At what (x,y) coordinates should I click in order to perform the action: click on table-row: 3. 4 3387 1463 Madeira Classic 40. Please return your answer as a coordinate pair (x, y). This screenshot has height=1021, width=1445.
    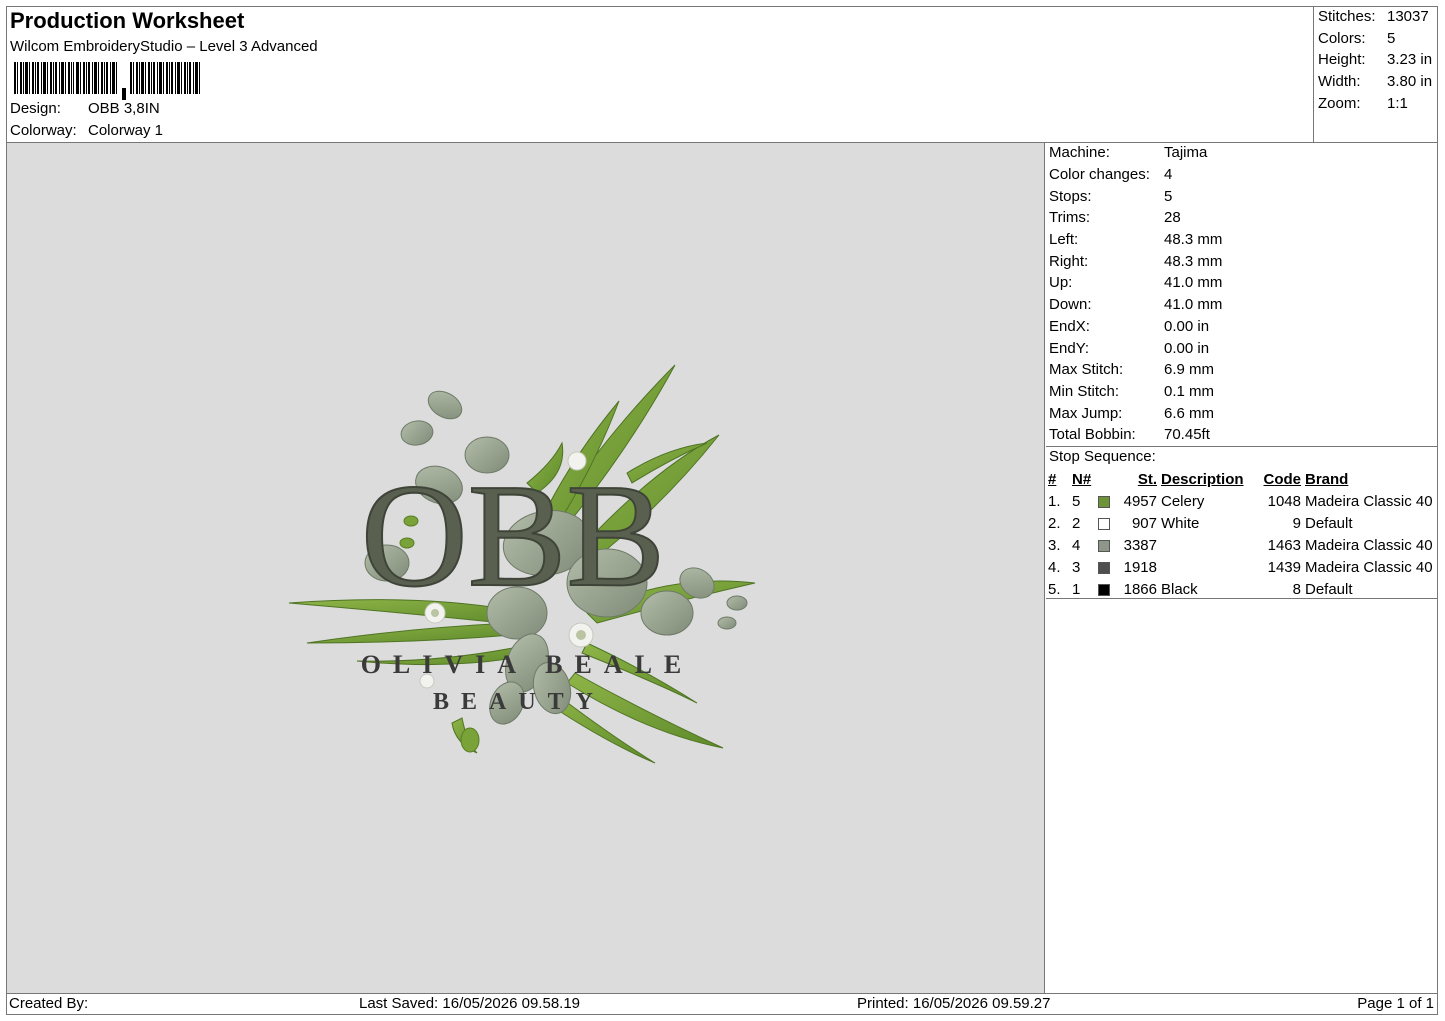
    Looking at the image, I should click on (1240, 545).